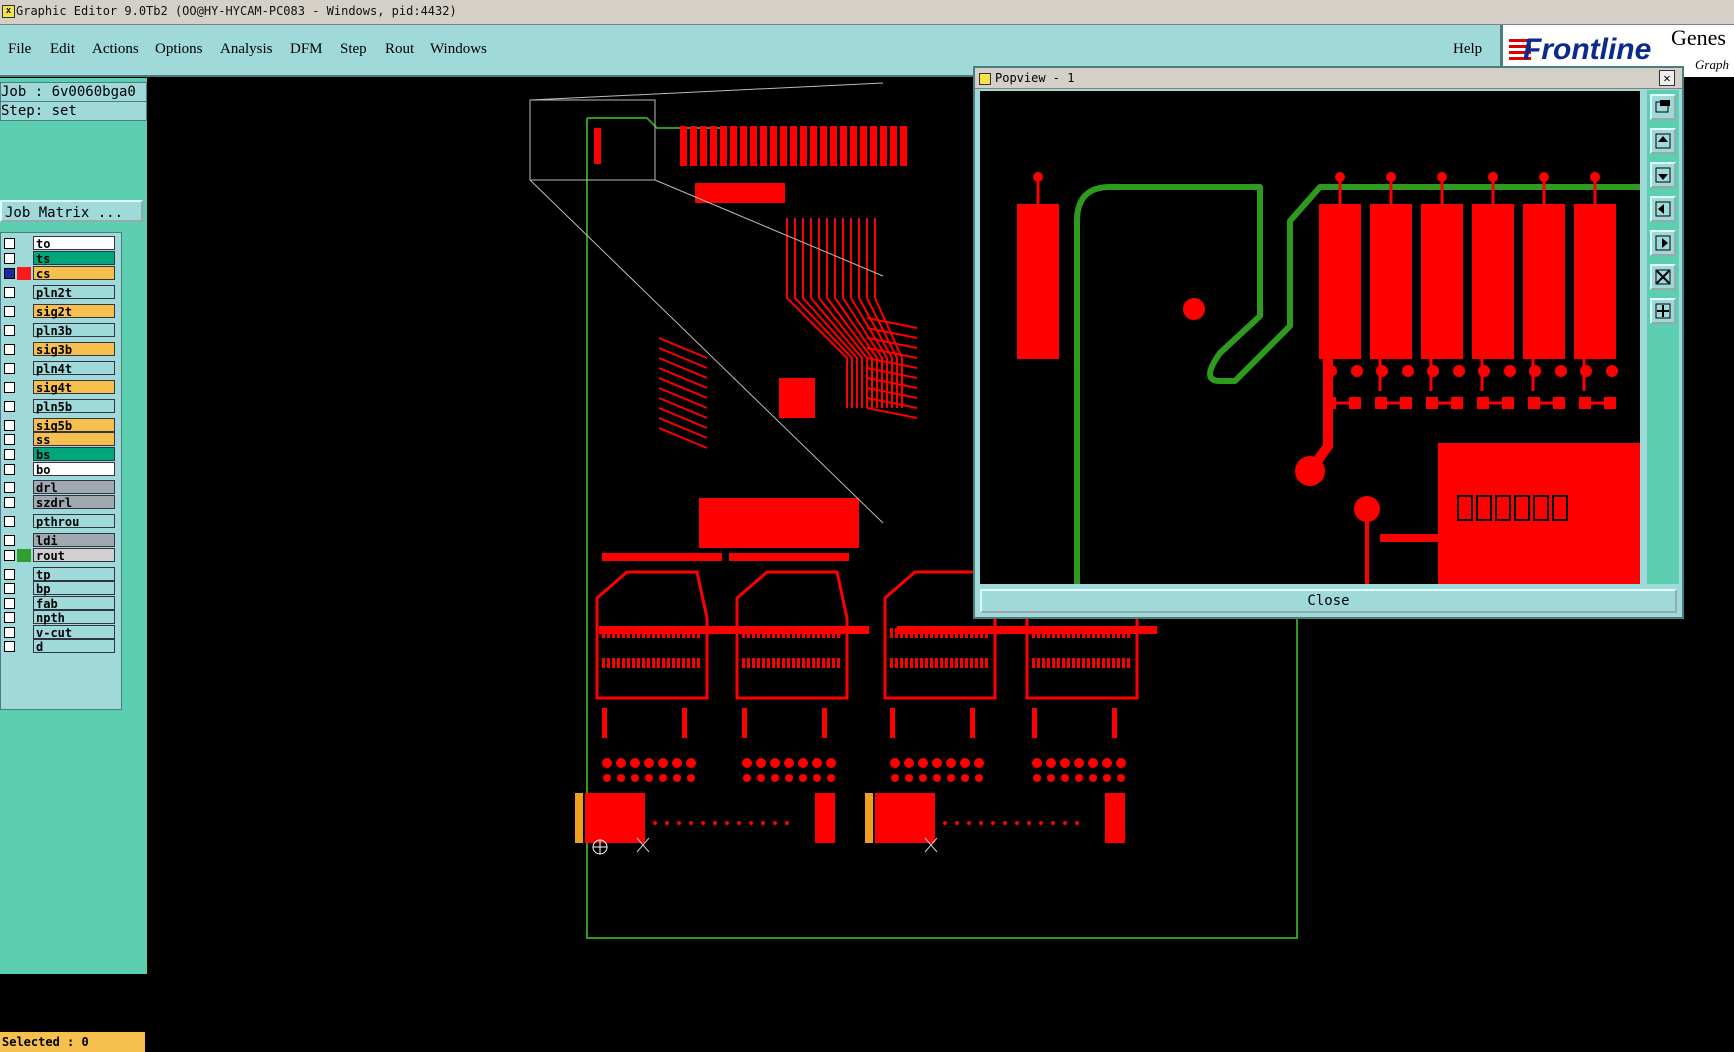  I want to click on pan-down-button, so click(1663, 175).